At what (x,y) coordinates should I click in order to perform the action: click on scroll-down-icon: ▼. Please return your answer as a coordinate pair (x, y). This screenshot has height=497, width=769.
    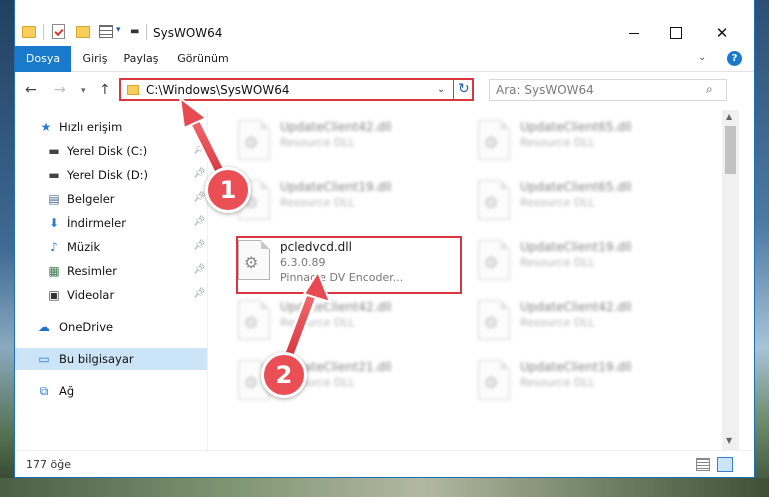
    Looking at the image, I should click on (729, 440).